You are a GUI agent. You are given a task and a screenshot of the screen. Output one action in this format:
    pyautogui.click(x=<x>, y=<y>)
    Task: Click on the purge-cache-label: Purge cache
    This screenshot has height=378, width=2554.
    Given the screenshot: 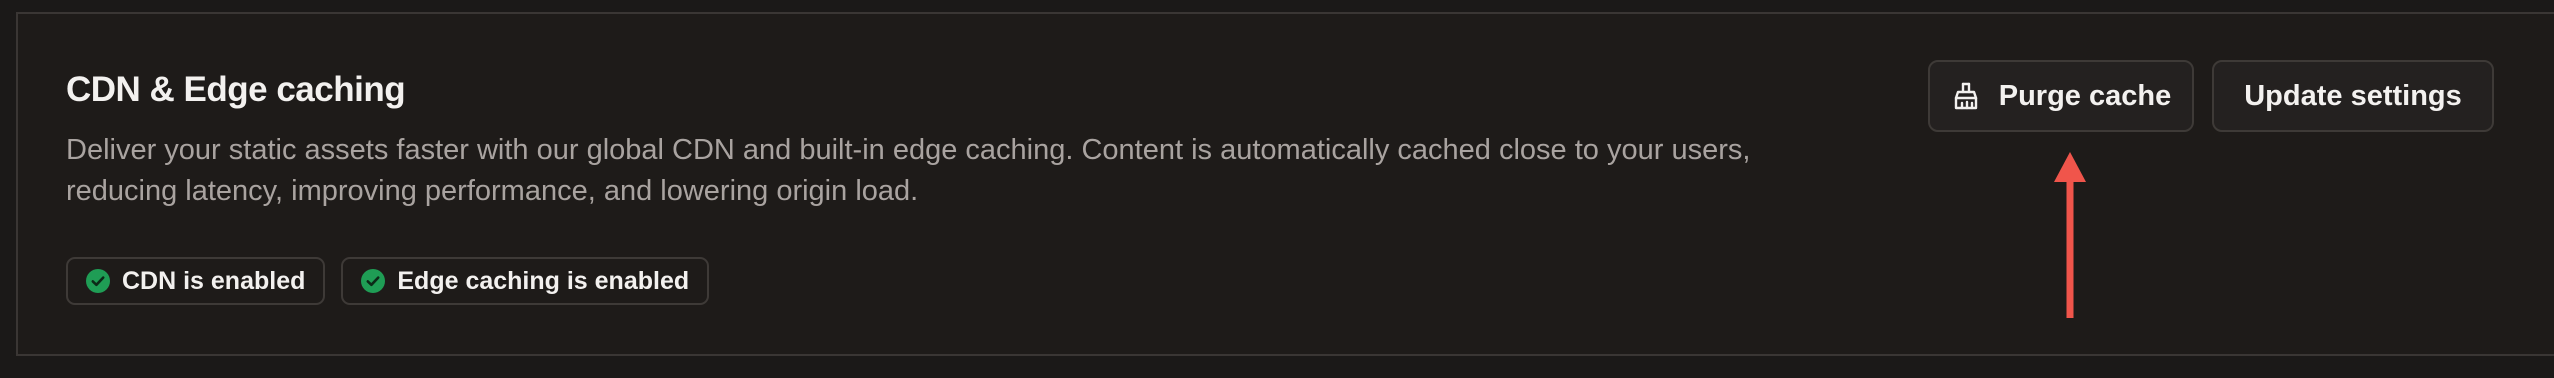 What is the action you would take?
    pyautogui.click(x=2085, y=95)
    